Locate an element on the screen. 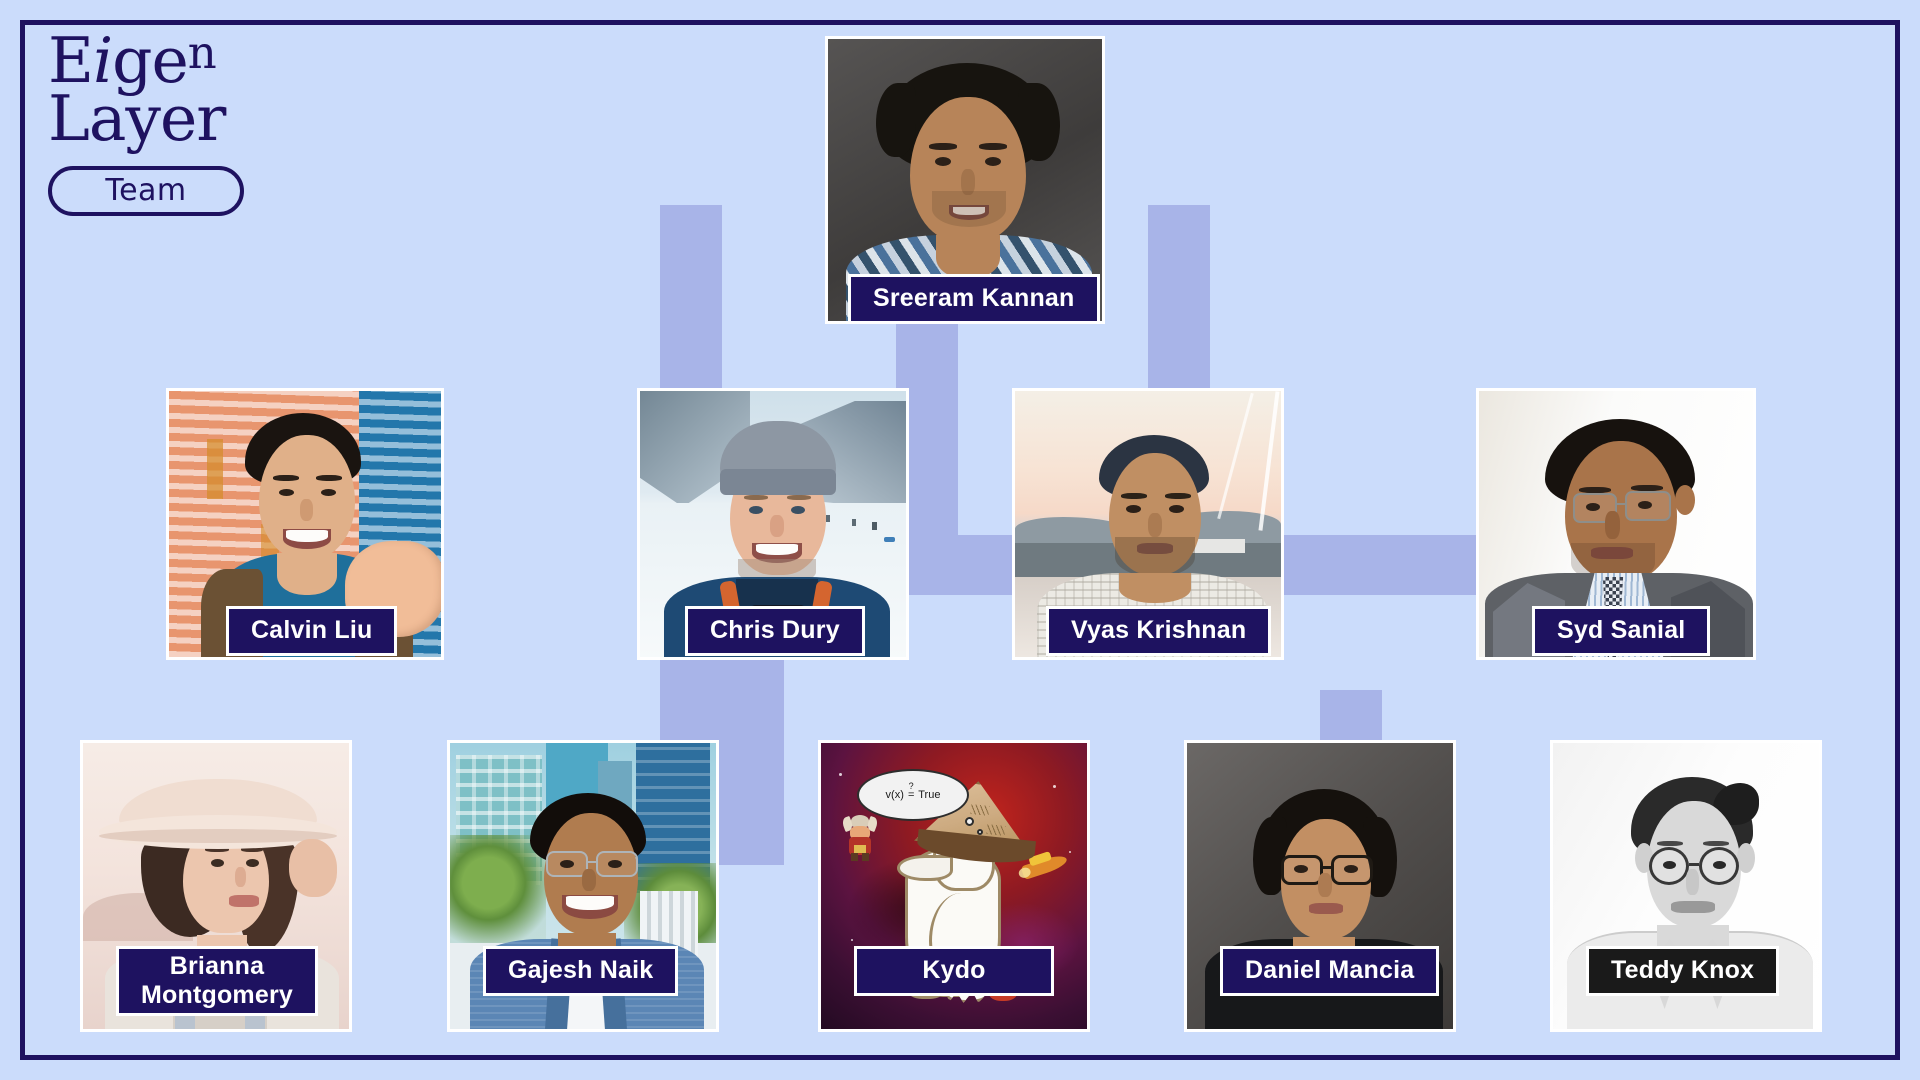  member-card-vyas-krishnan: Vyas Krishnan is located at coordinates (1148, 524).